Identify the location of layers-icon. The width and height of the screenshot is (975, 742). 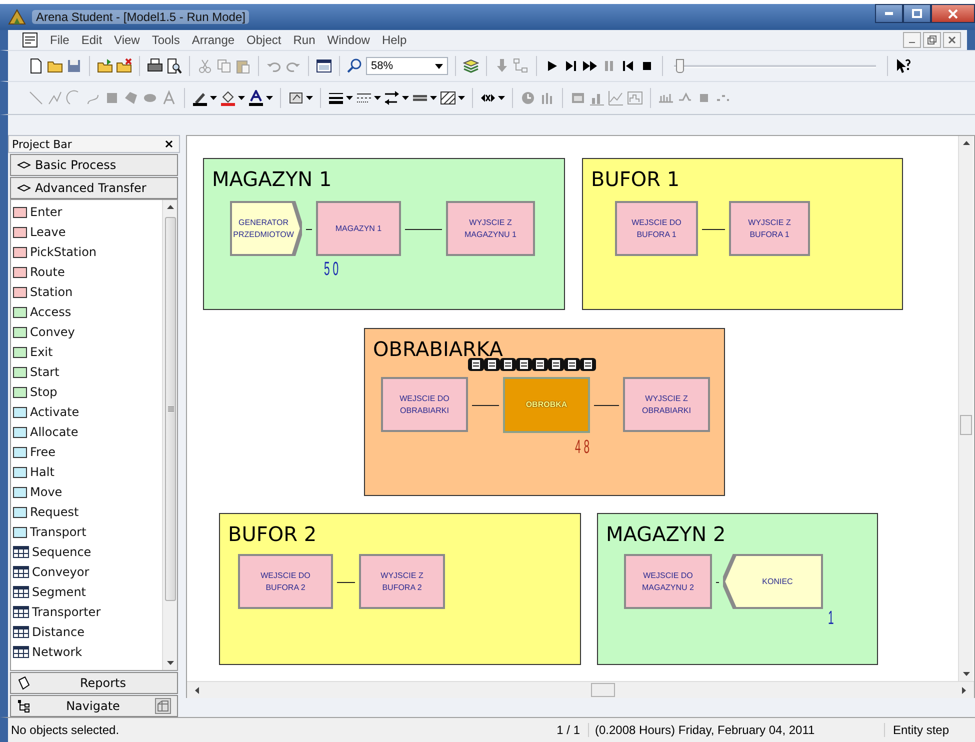
(471, 66).